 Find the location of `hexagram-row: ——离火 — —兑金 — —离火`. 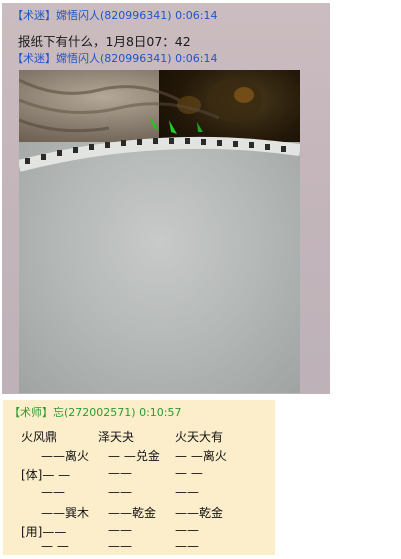

hexagram-row: ——离火 — —兑金 — —离火 is located at coordinates (139, 457).